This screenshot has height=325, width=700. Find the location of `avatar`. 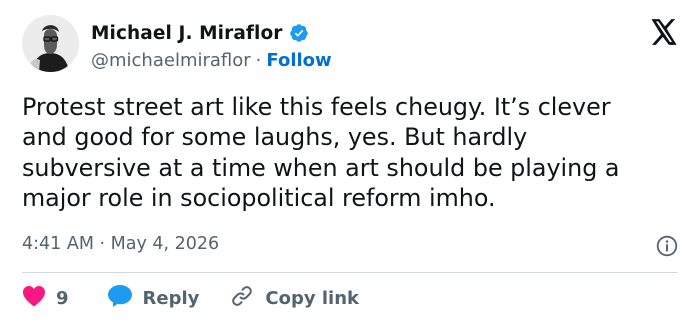

avatar is located at coordinates (50, 43).